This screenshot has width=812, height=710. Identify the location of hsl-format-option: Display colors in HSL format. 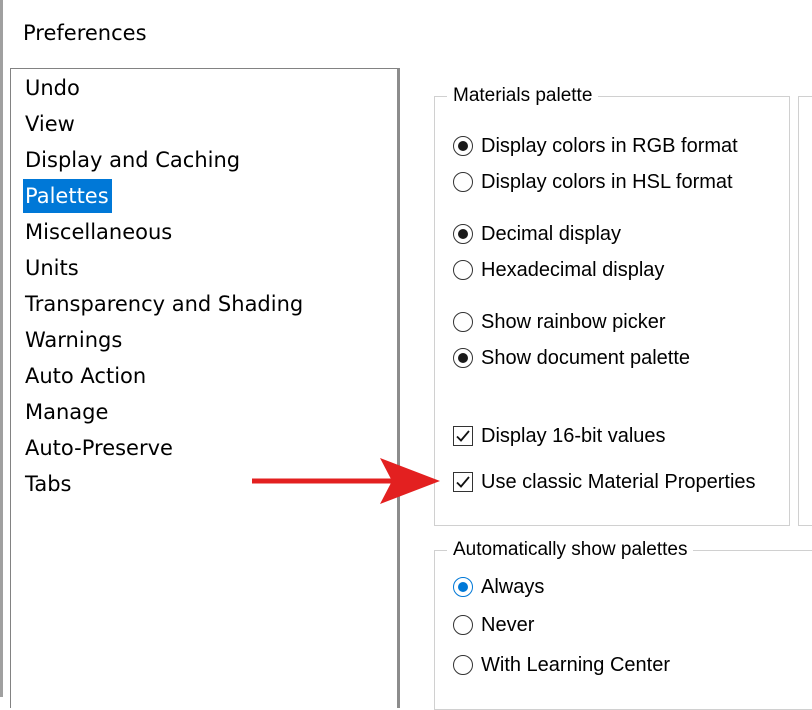
(593, 182).